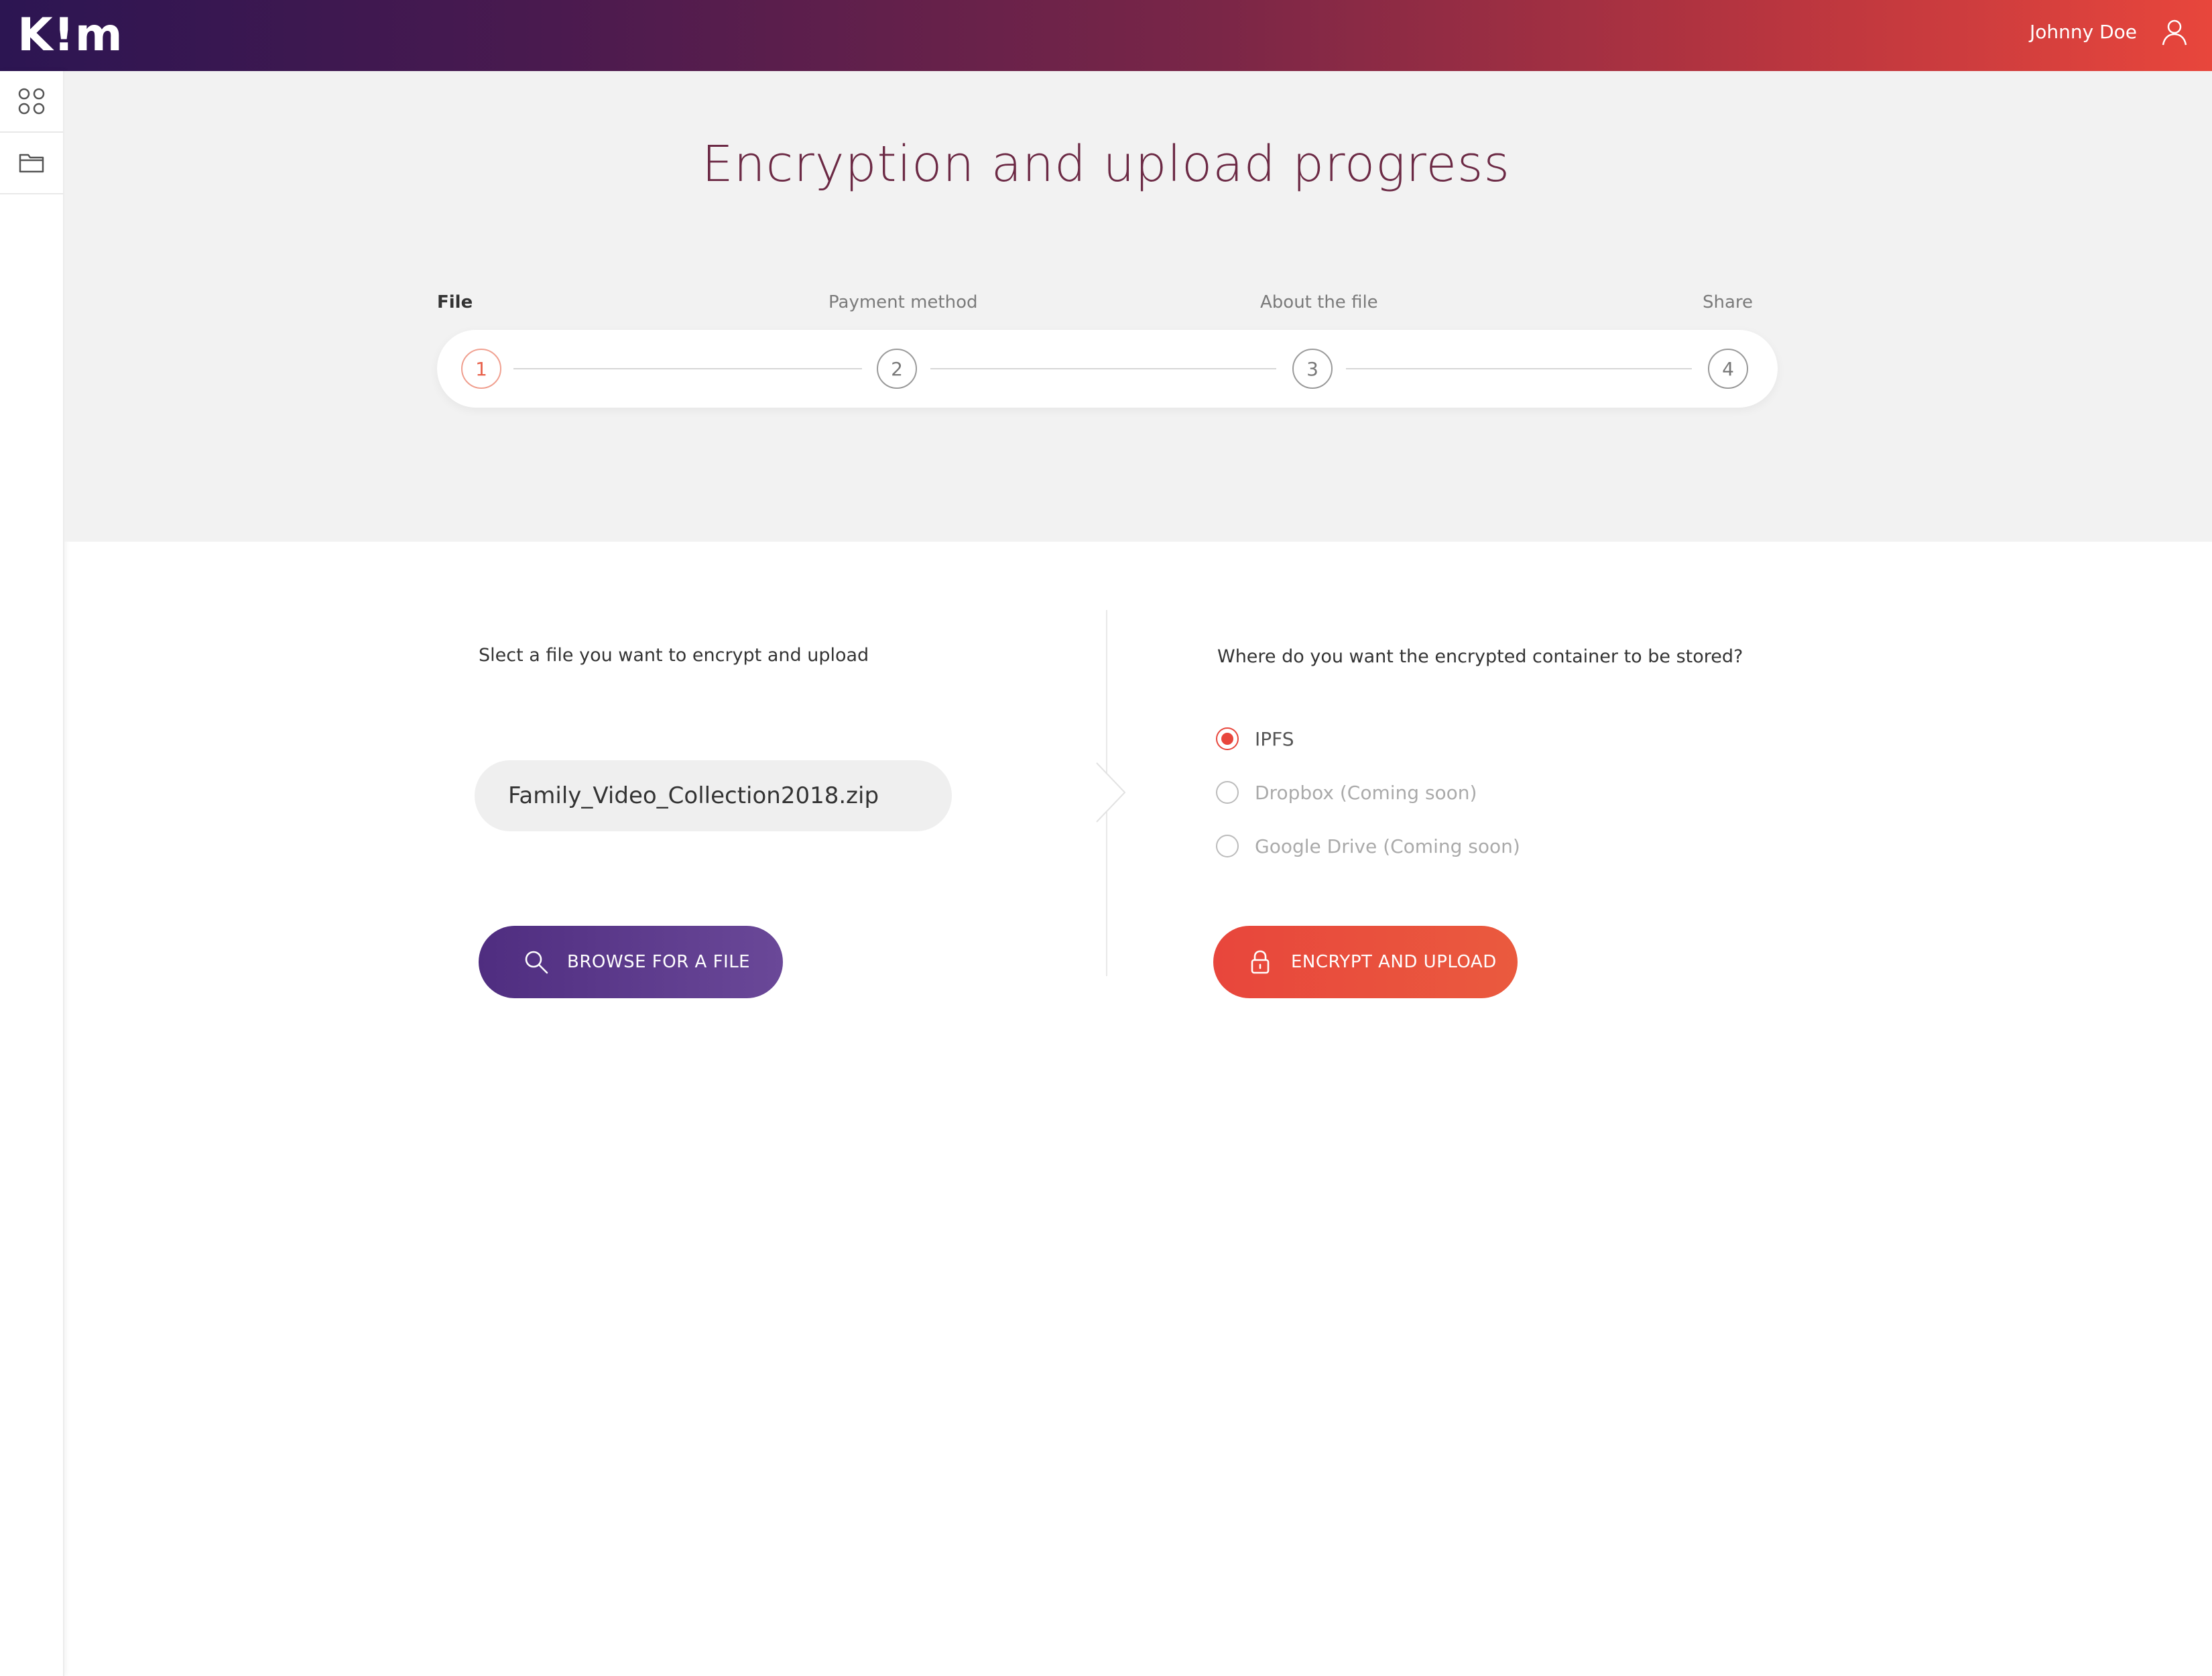 The width and height of the screenshot is (2212, 1676). Describe the element at coordinates (1319, 302) in the screenshot. I see `step-label-about: About the file` at that location.